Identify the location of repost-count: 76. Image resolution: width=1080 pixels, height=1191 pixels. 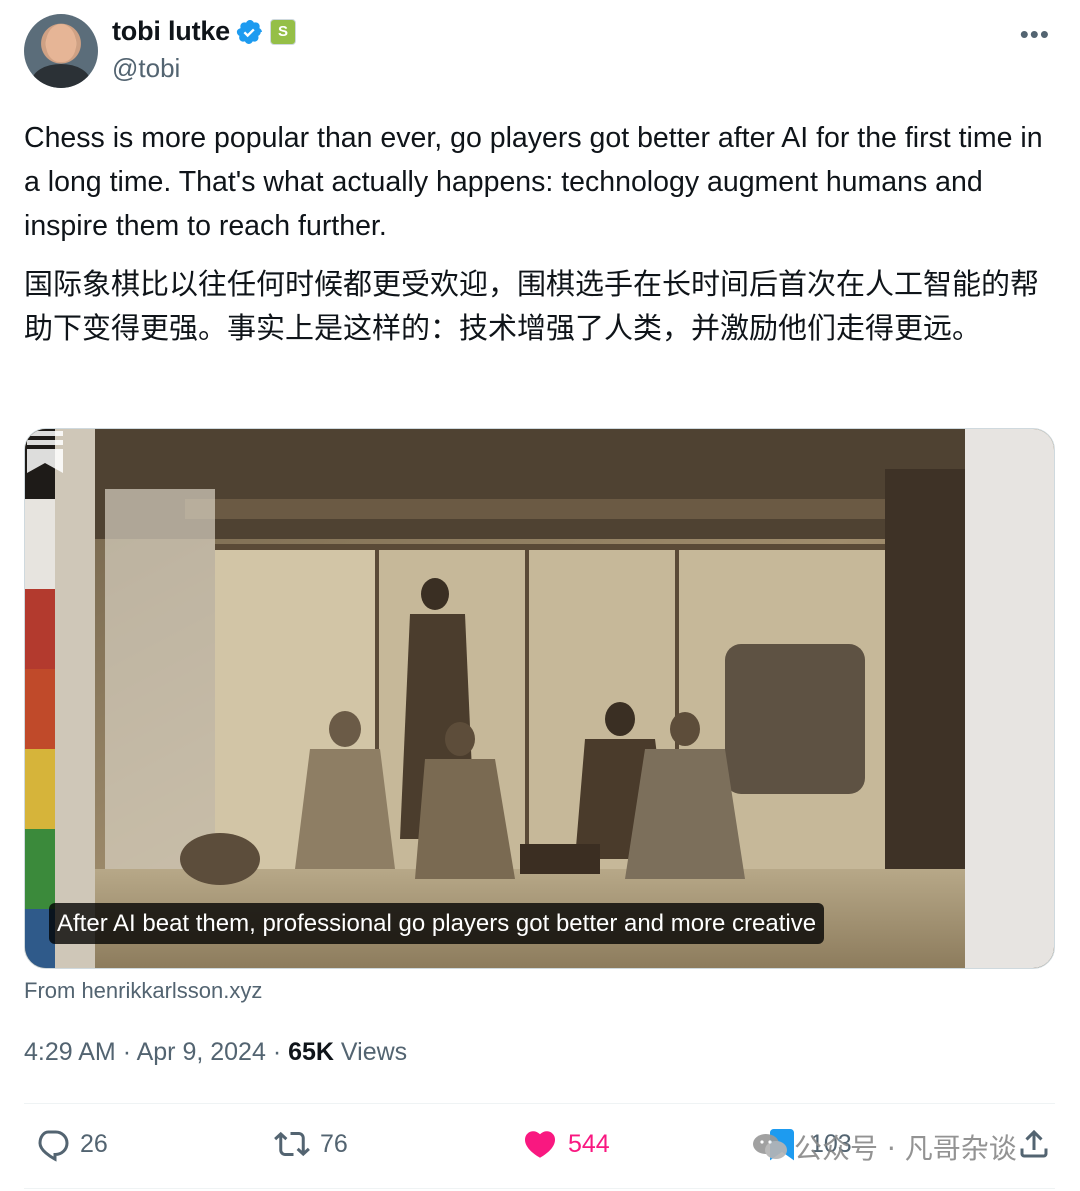
(334, 1143).